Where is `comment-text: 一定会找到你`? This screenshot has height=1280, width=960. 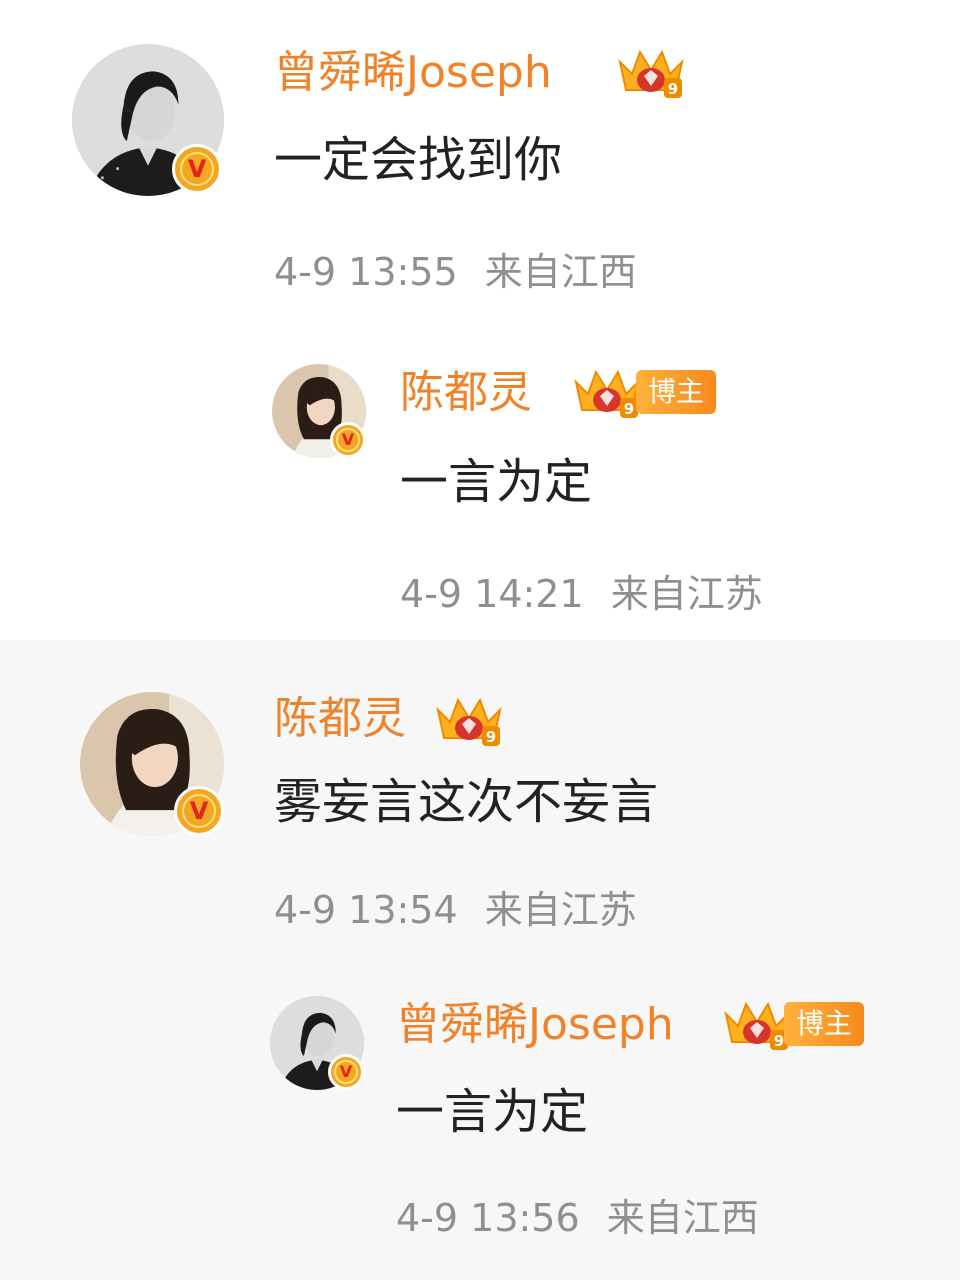 comment-text: 一定会找到你 is located at coordinates (418, 160).